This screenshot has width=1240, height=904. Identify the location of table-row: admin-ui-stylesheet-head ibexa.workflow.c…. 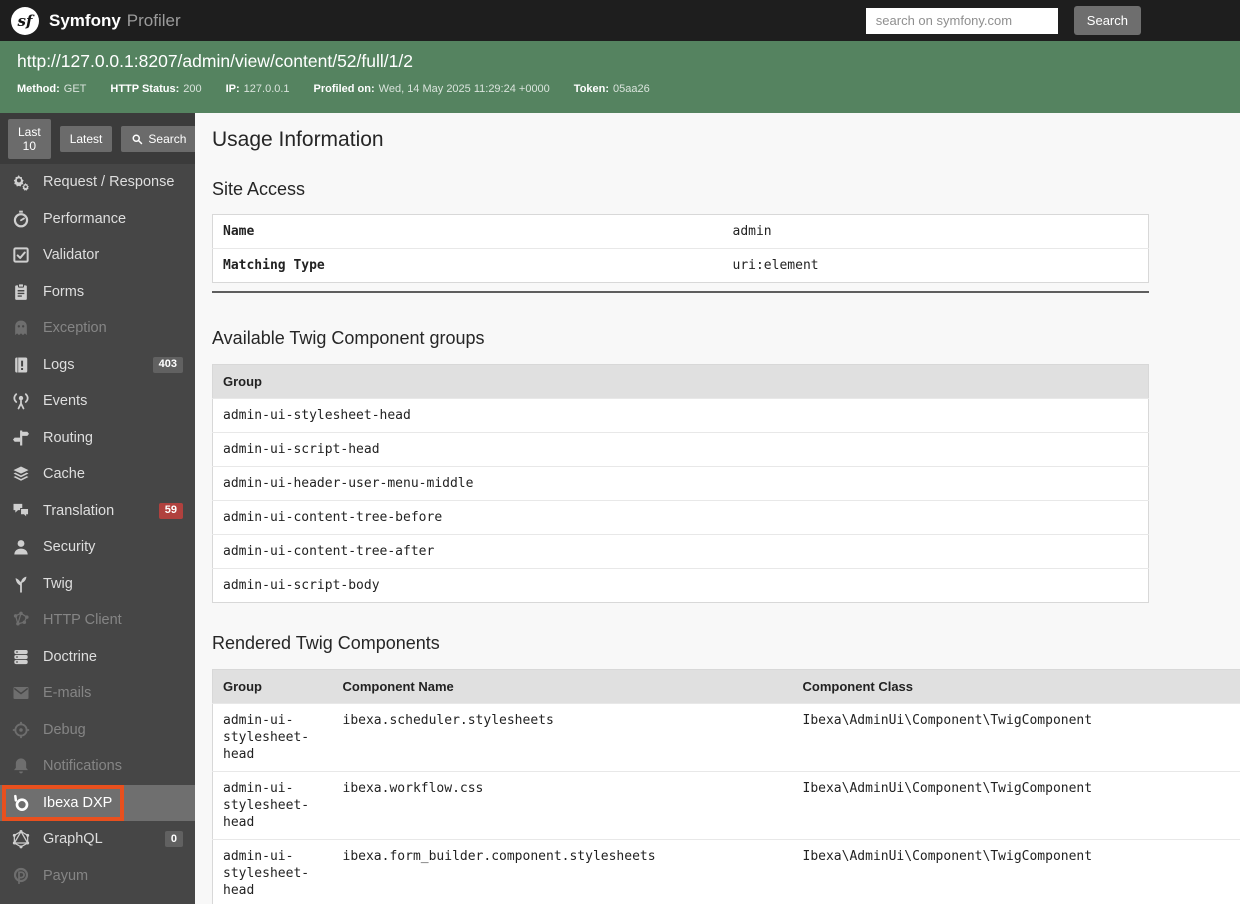
(726, 805).